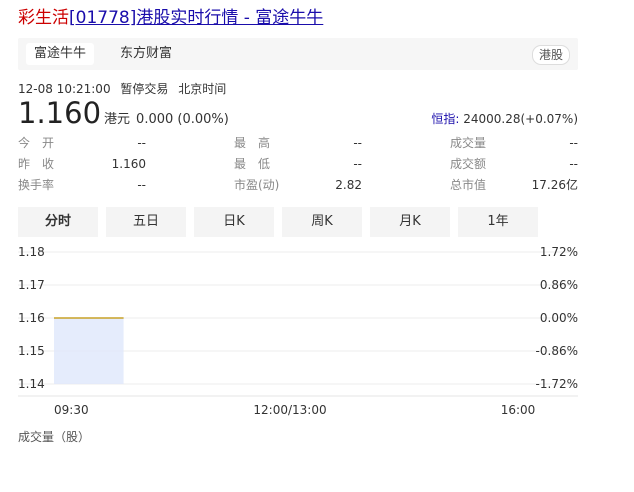  What do you see at coordinates (468, 143) in the screenshot?
I see `stat-key: 成交量` at bounding box center [468, 143].